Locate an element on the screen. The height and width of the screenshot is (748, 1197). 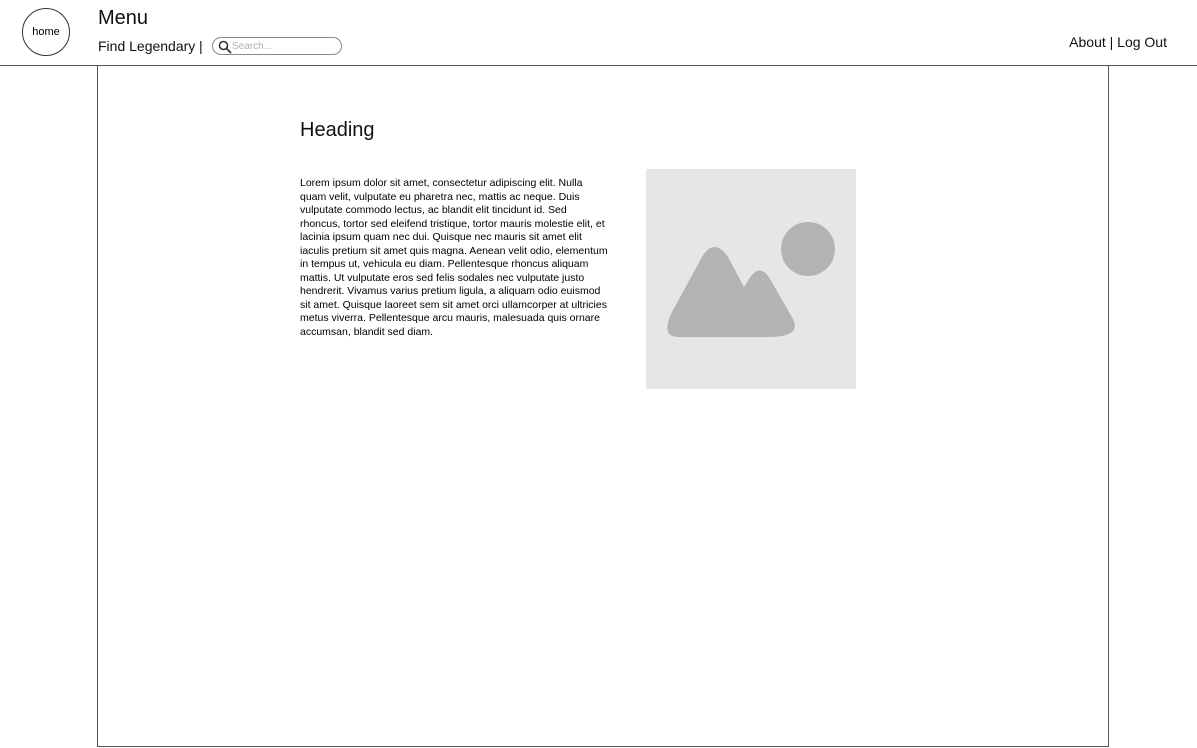
search-box is located at coordinates (277, 46).